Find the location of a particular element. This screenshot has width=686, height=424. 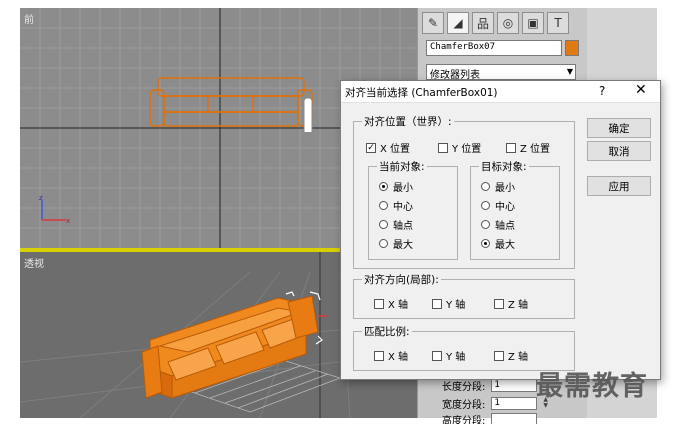

target-center-label: 中心 is located at coordinates (505, 207).